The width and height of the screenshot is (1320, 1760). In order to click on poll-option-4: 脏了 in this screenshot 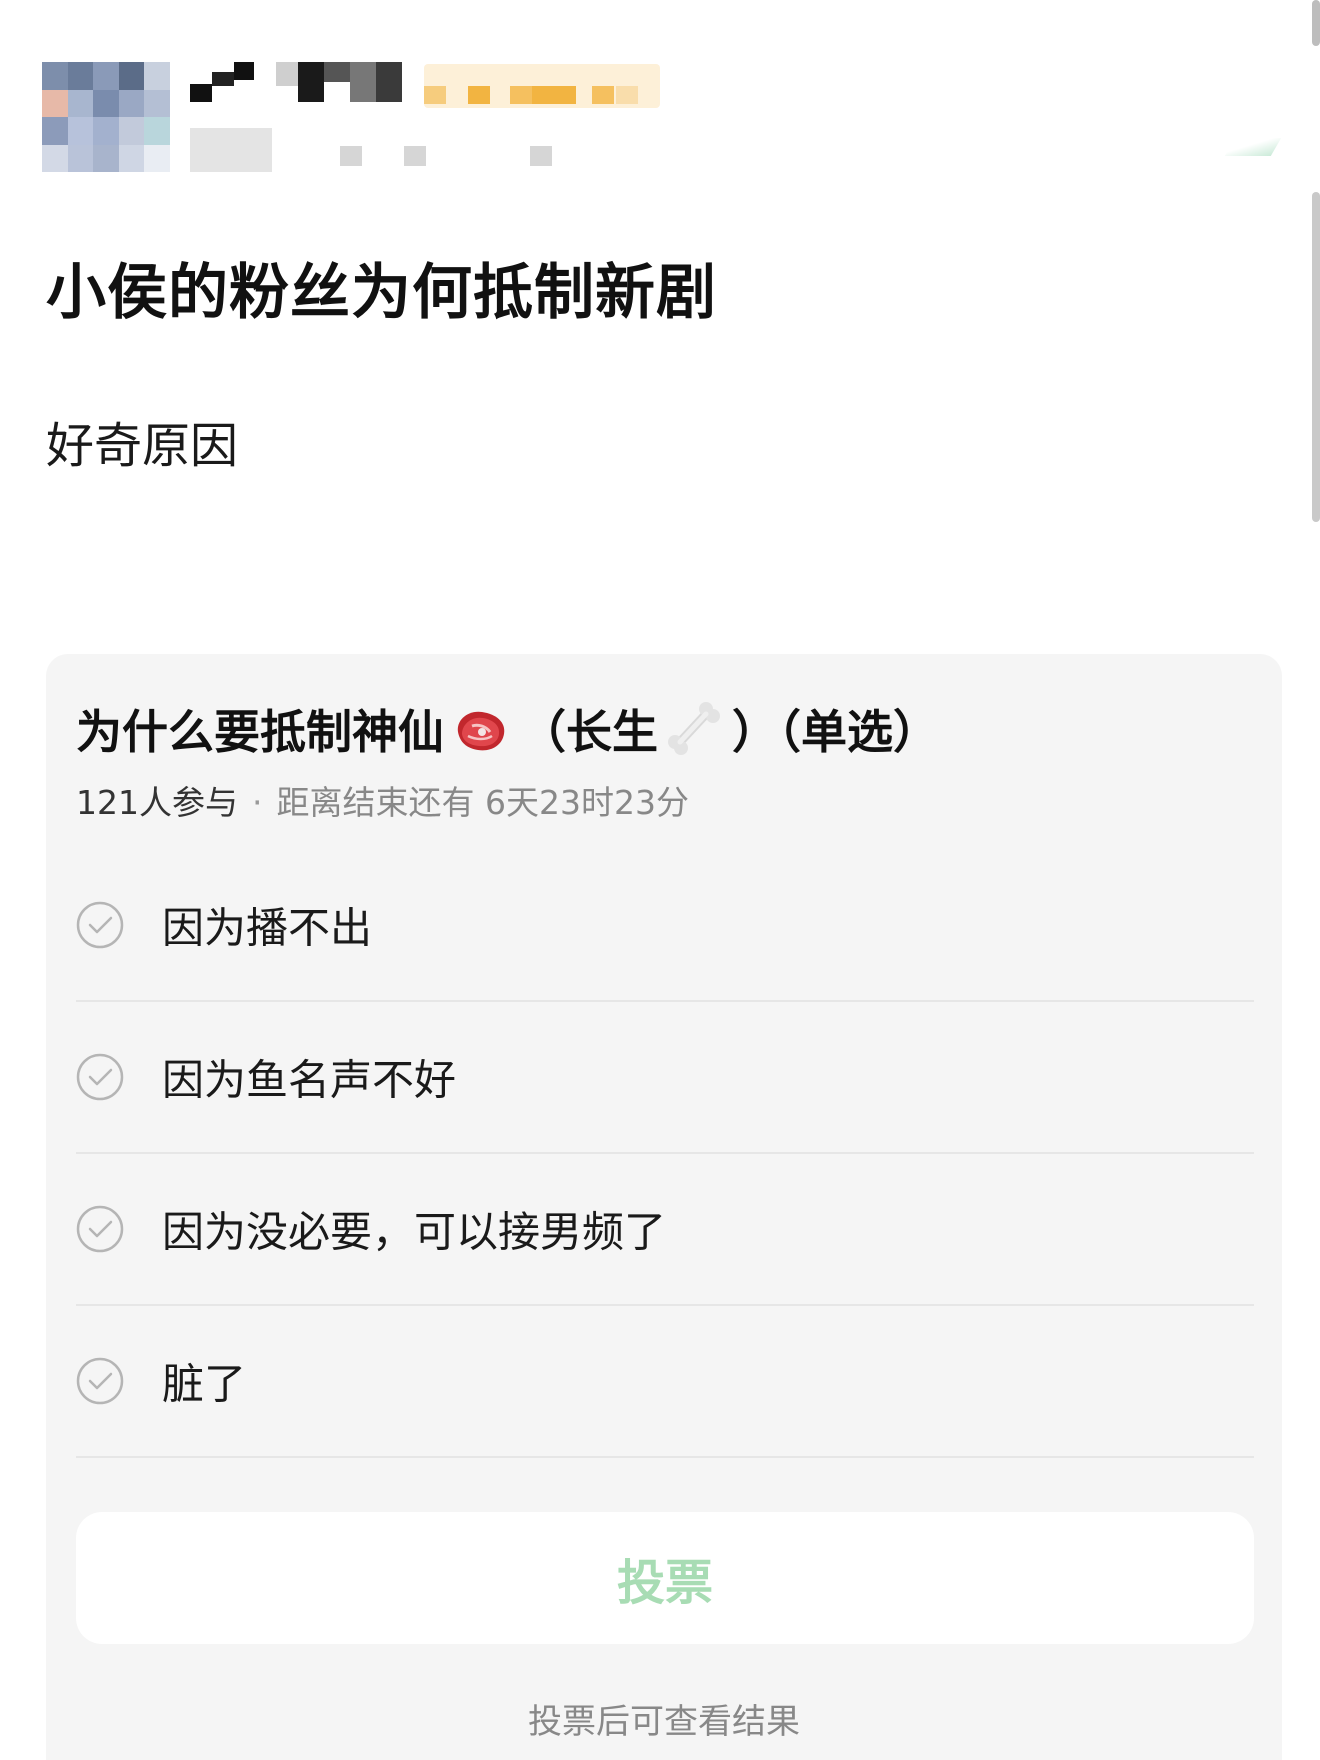, I will do `click(665, 1382)`.